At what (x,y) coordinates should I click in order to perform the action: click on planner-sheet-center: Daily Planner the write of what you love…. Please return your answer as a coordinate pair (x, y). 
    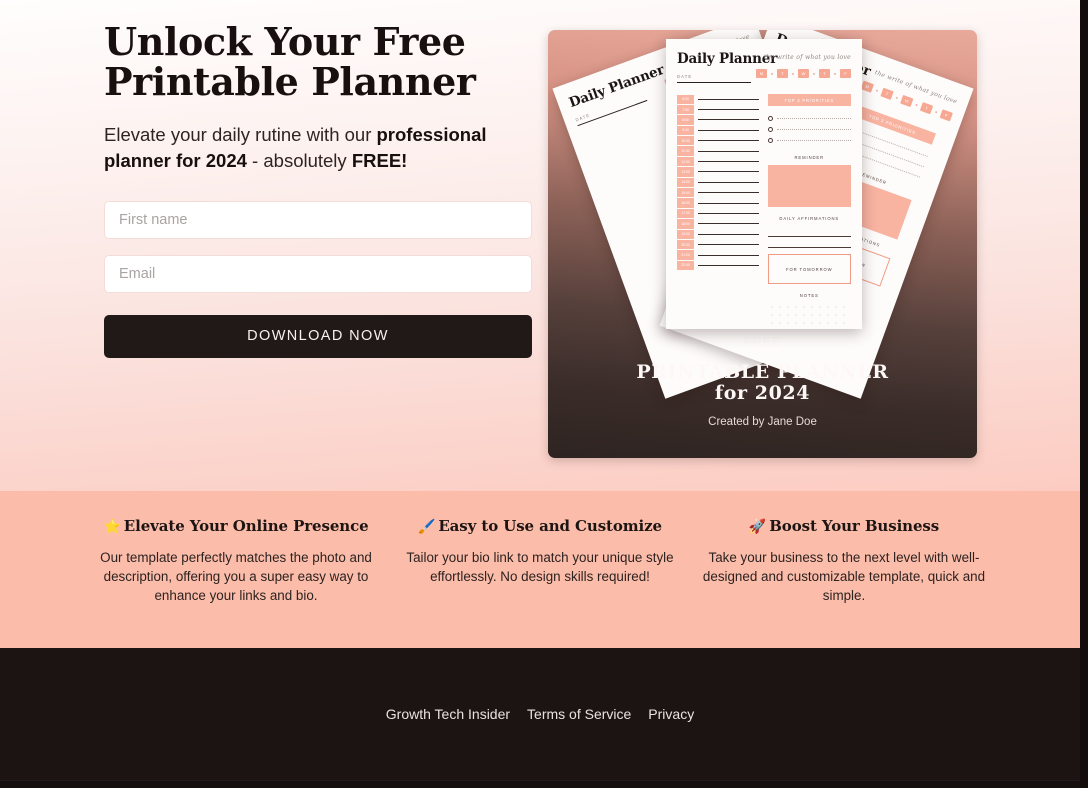
    Looking at the image, I should click on (764, 184).